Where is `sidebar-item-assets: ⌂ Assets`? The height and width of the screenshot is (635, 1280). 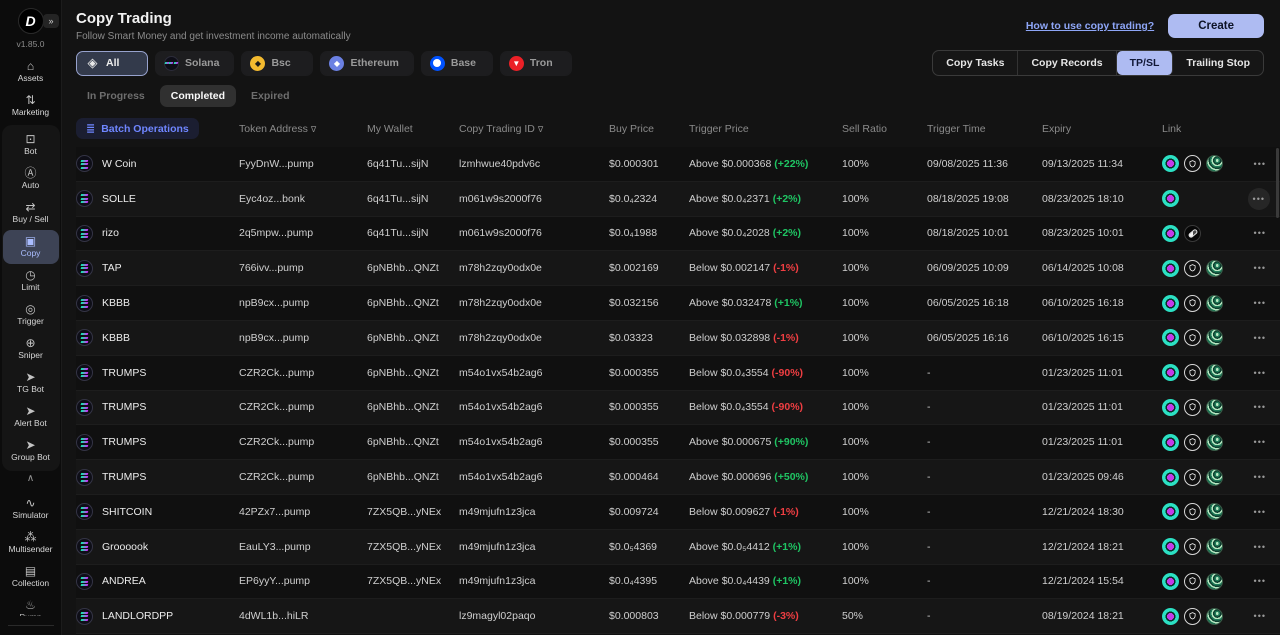
sidebar-item-assets: ⌂ Assets is located at coordinates (31, 72).